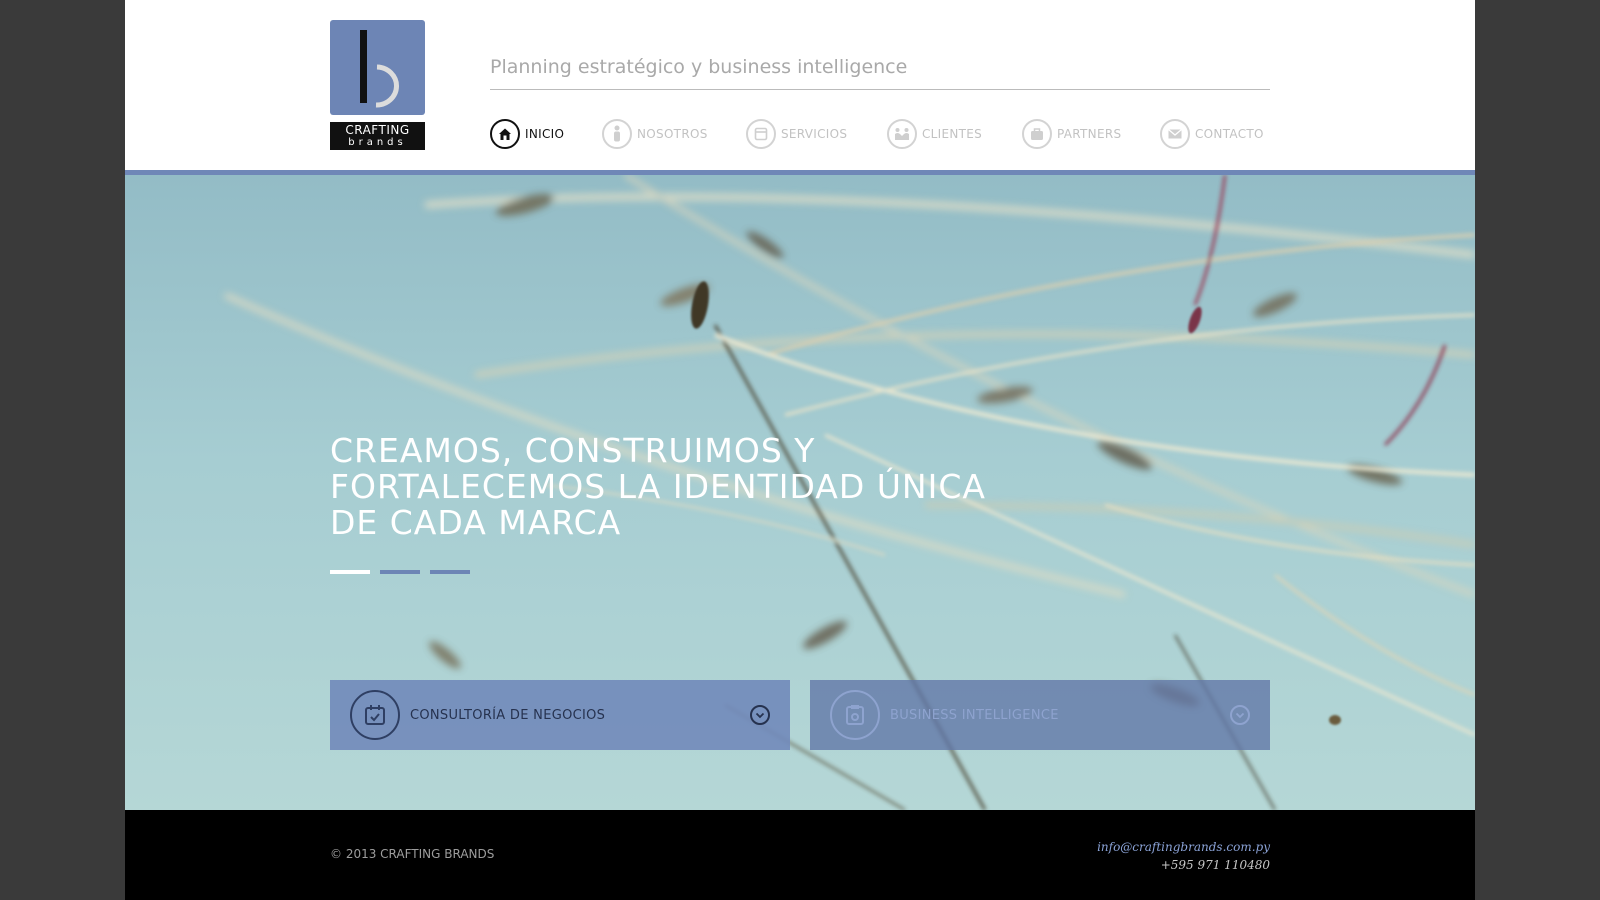 The height and width of the screenshot is (900, 1600). Describe the element at coordinates (814, 134) in the screenshot. I see `nav-label: SERVICIOS` at that location.